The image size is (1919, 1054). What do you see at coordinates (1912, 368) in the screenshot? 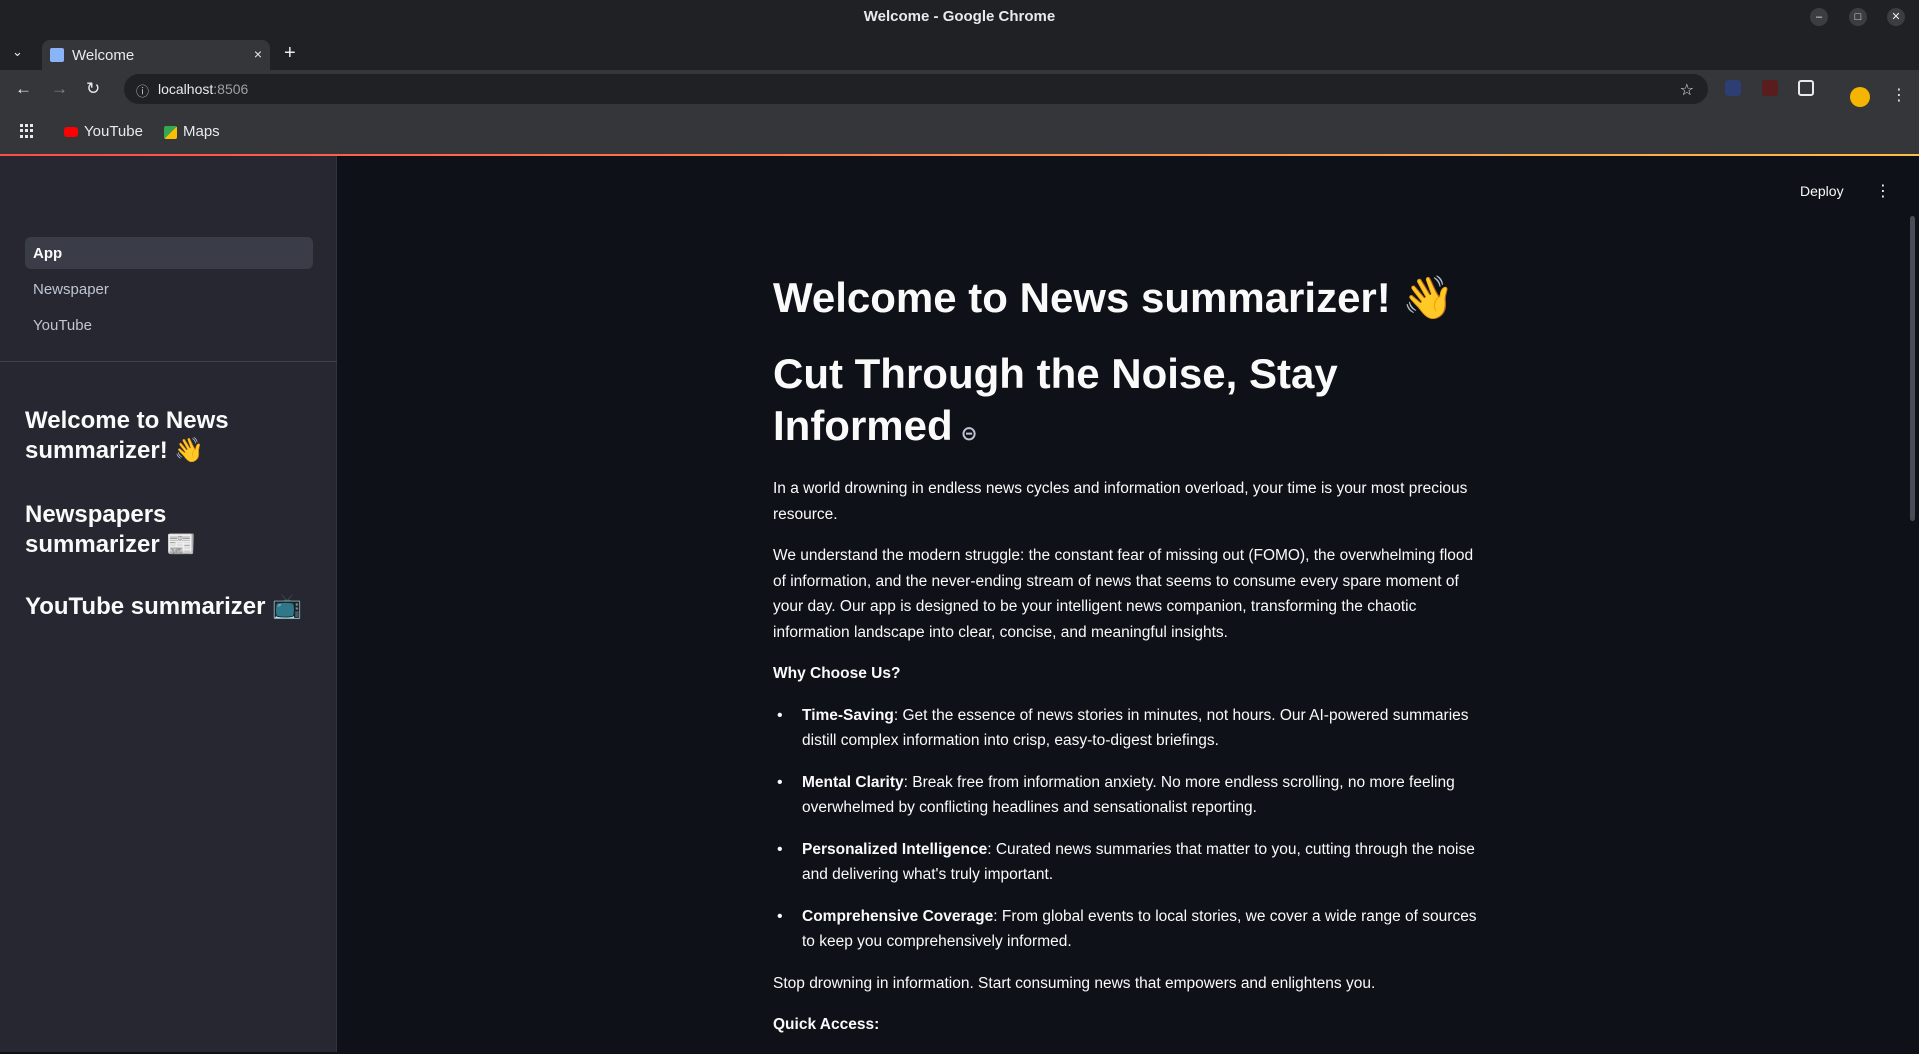
I see `main-scrollbar` at bounding box center [1912, 368].